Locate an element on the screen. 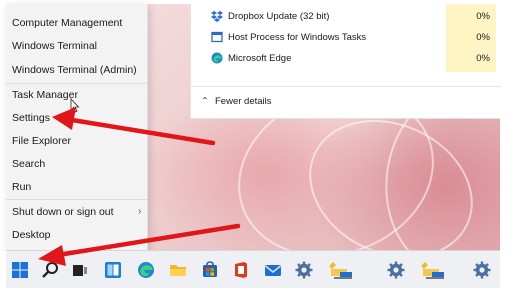 The image size is (512, 295). process-name: Microsoft Edge is located at coordinates (260, 58).